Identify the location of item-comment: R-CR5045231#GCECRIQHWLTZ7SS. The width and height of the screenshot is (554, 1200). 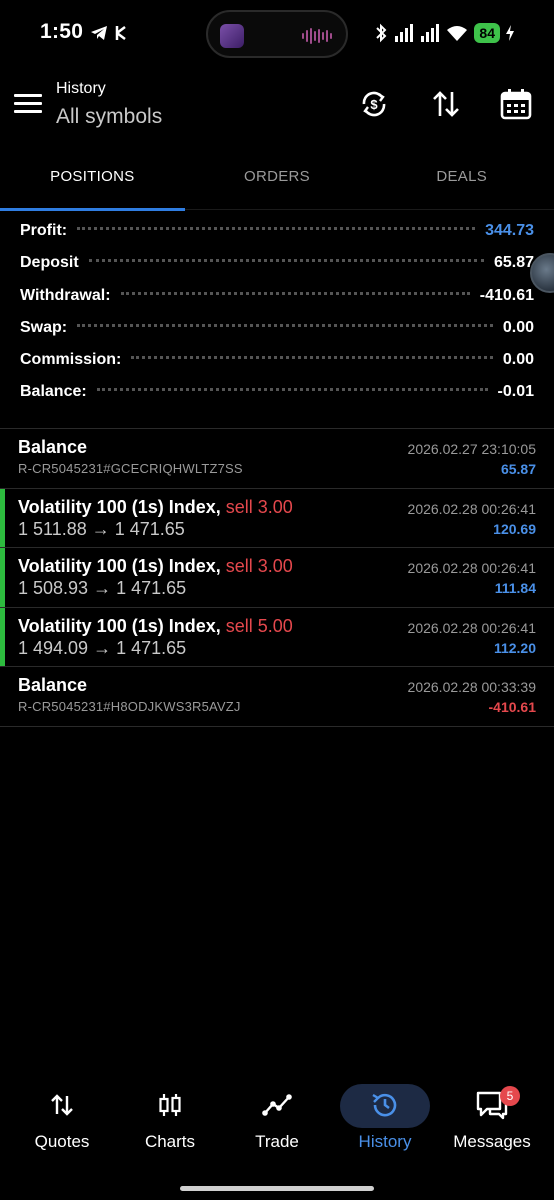
(130, 468).